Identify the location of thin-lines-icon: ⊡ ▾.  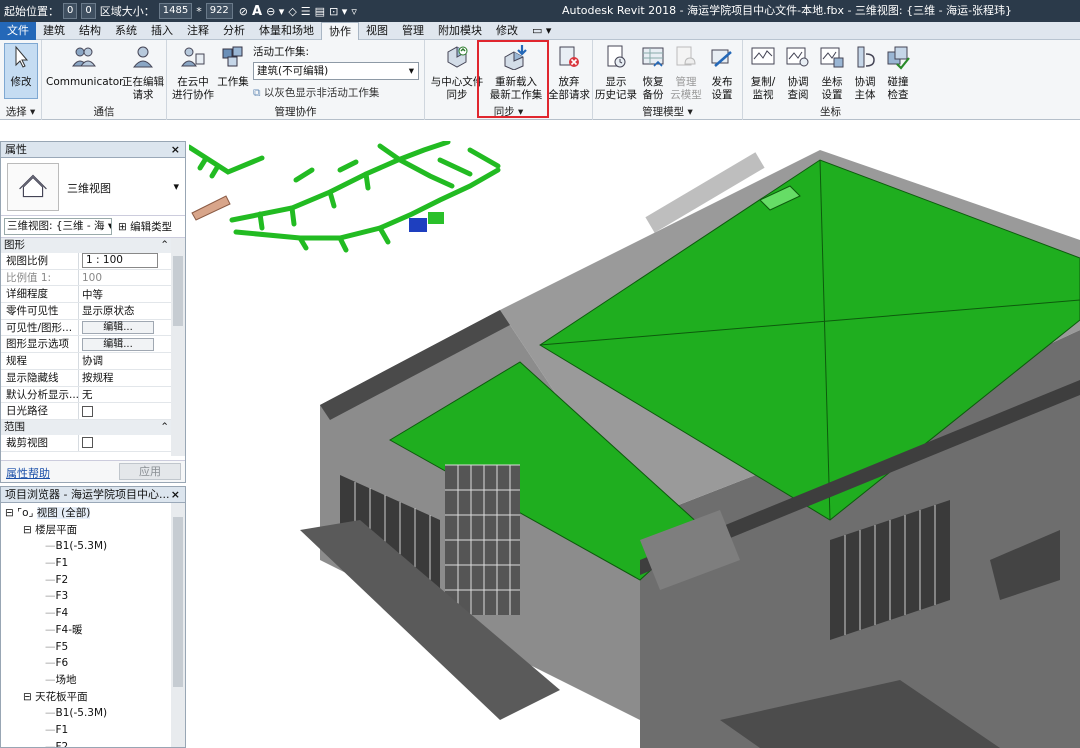
(338, 11).